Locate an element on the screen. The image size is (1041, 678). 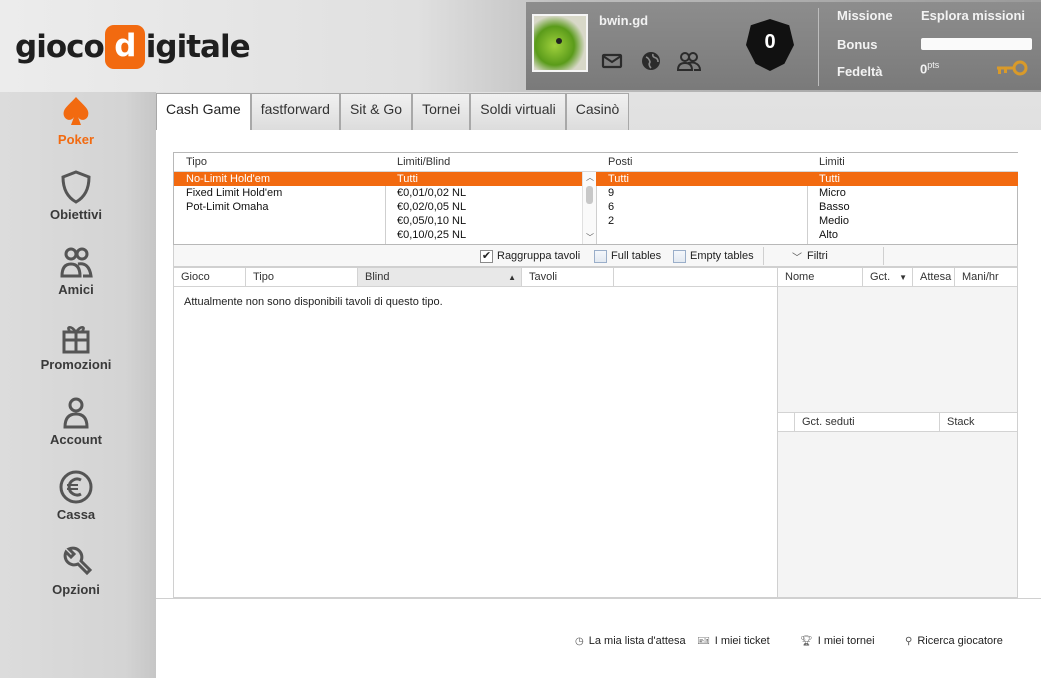
column-header-gct-seduti: Gct. seduti is located at coordinates (867, 422).